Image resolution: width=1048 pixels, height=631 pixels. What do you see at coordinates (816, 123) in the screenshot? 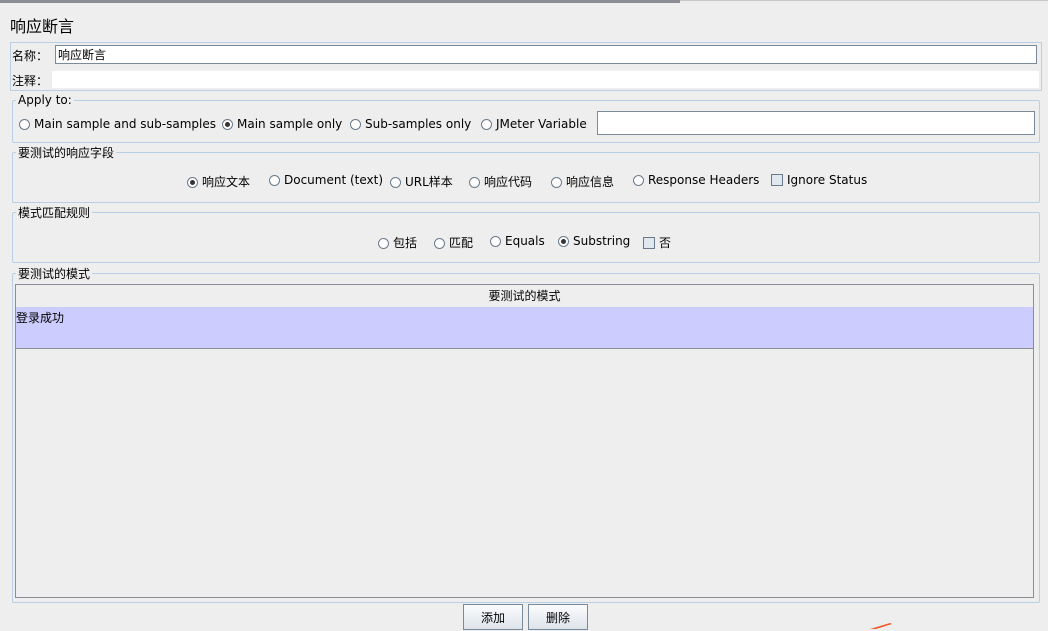
I see `jmeter-variable-input` at bounding box center [816, 123].